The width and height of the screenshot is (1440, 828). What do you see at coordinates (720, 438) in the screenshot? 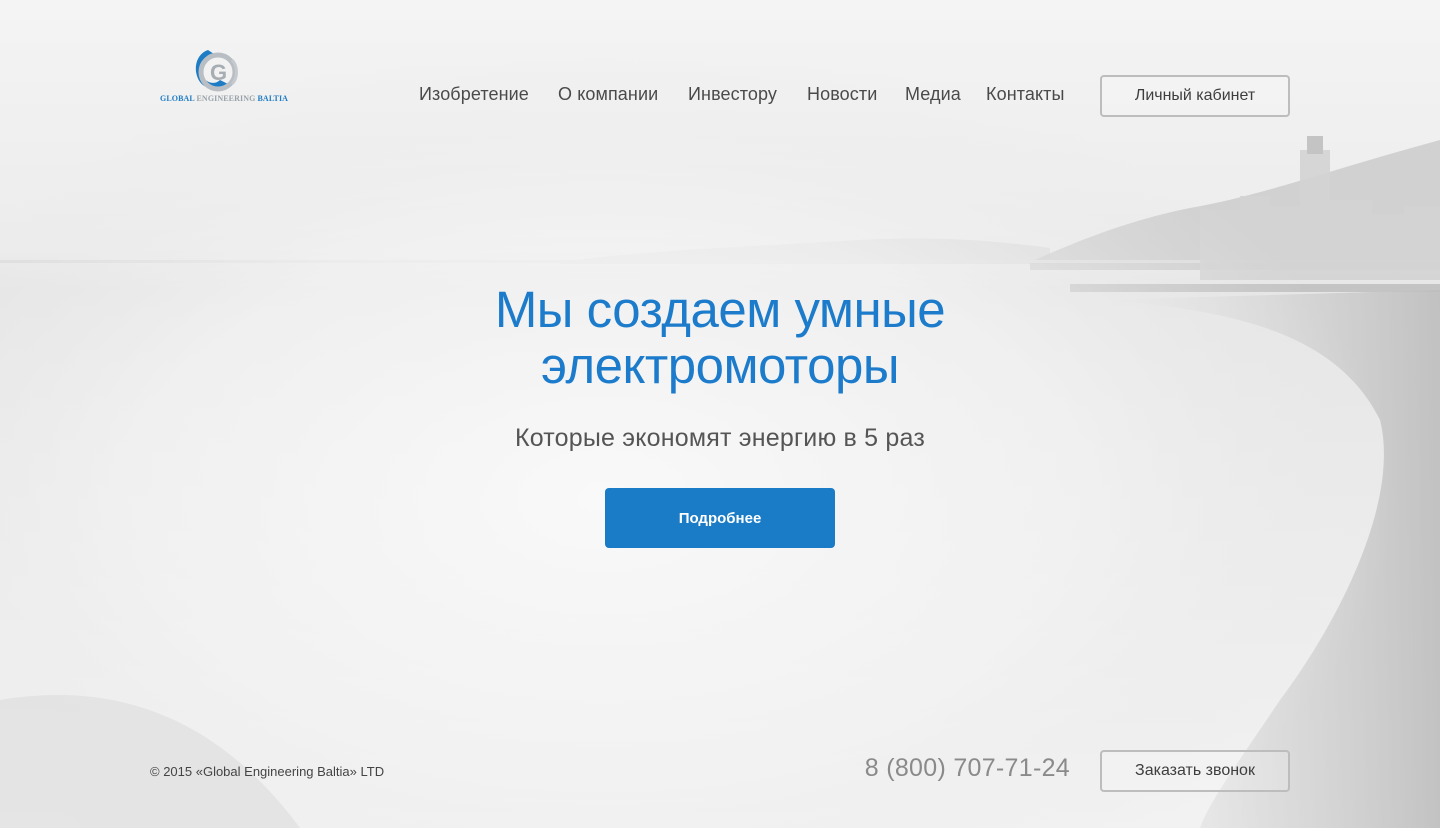
I see `hero-subtitle: Которые экономят энергию в 5 раз` at bounding box center [720, 438].